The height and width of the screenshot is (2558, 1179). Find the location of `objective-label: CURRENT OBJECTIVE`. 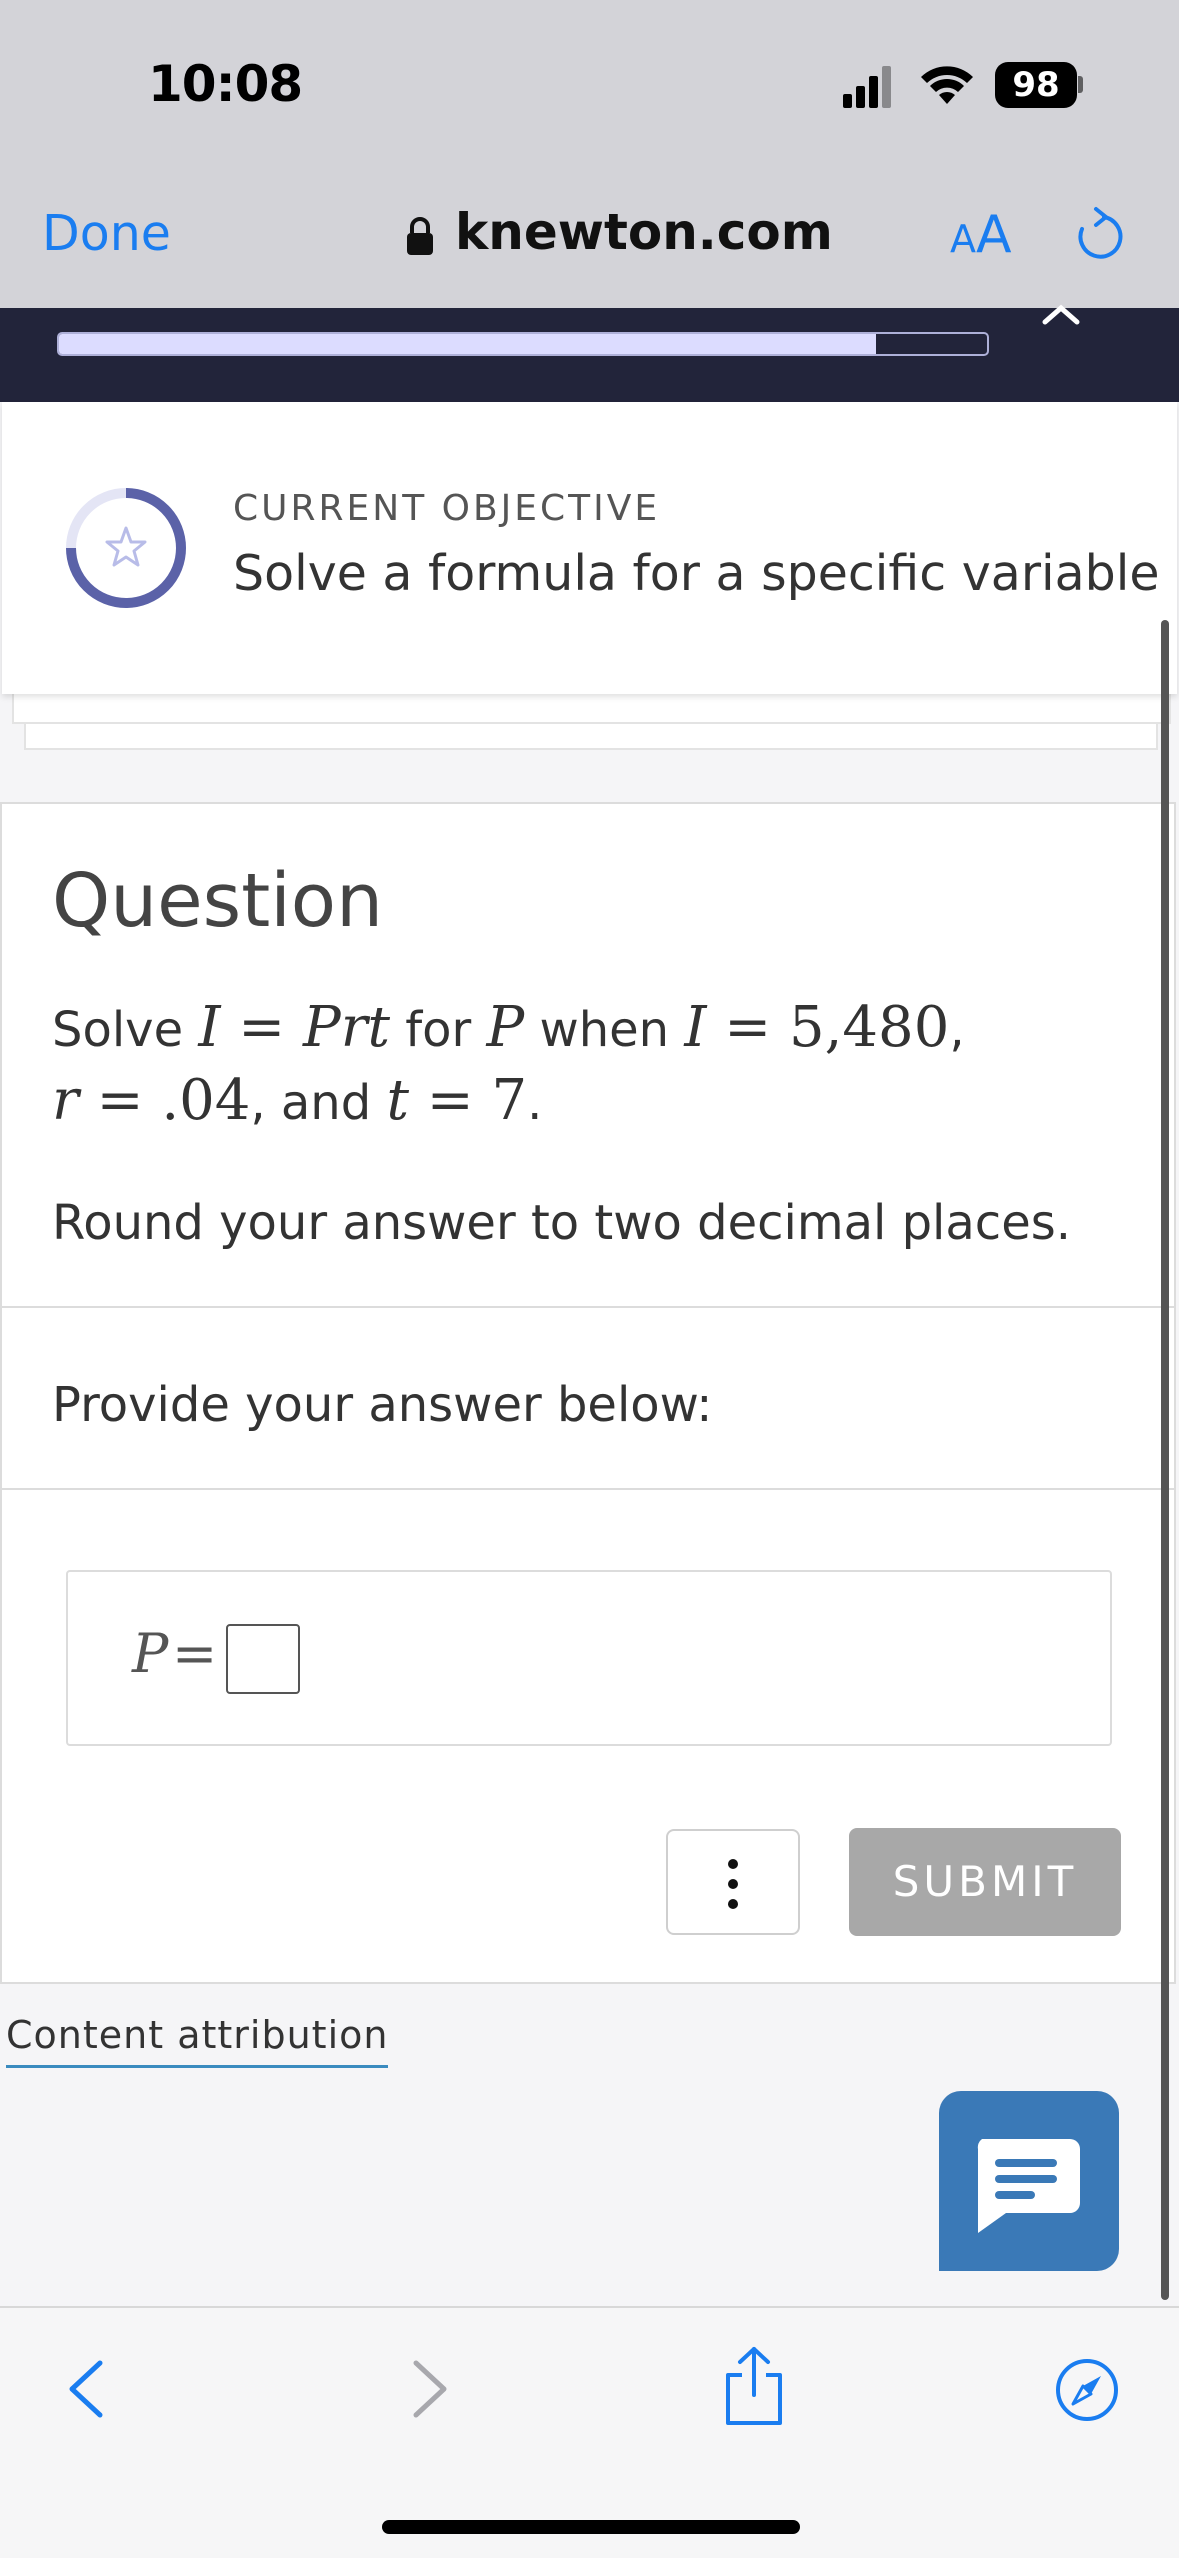

objective-label: CURRENT OBJECTIVE is located at coordinates (447, 508).